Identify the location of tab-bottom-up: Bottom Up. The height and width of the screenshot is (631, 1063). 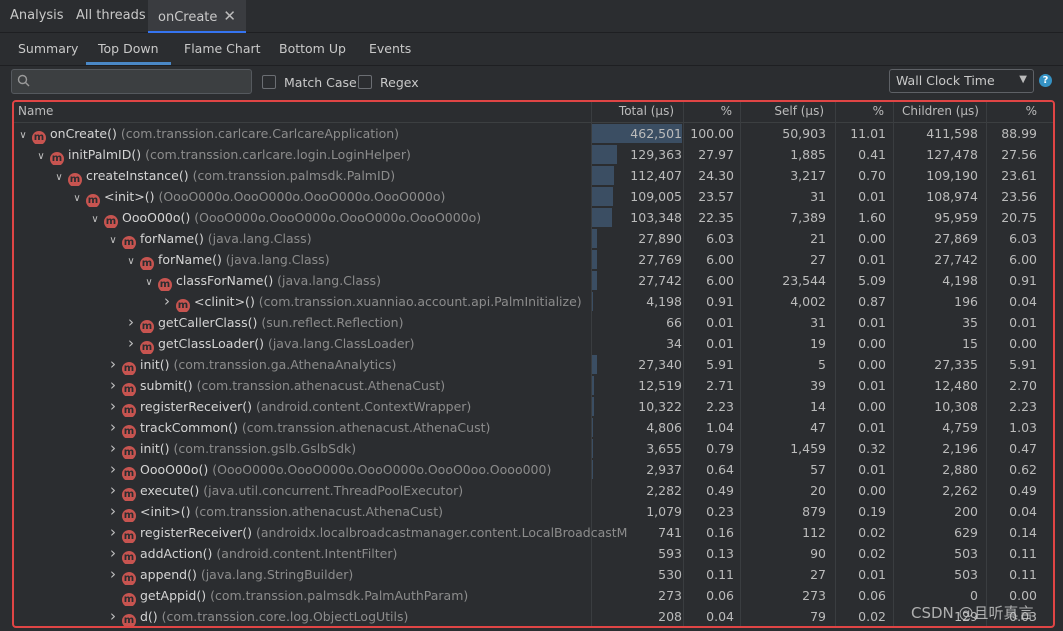
(312, 48).